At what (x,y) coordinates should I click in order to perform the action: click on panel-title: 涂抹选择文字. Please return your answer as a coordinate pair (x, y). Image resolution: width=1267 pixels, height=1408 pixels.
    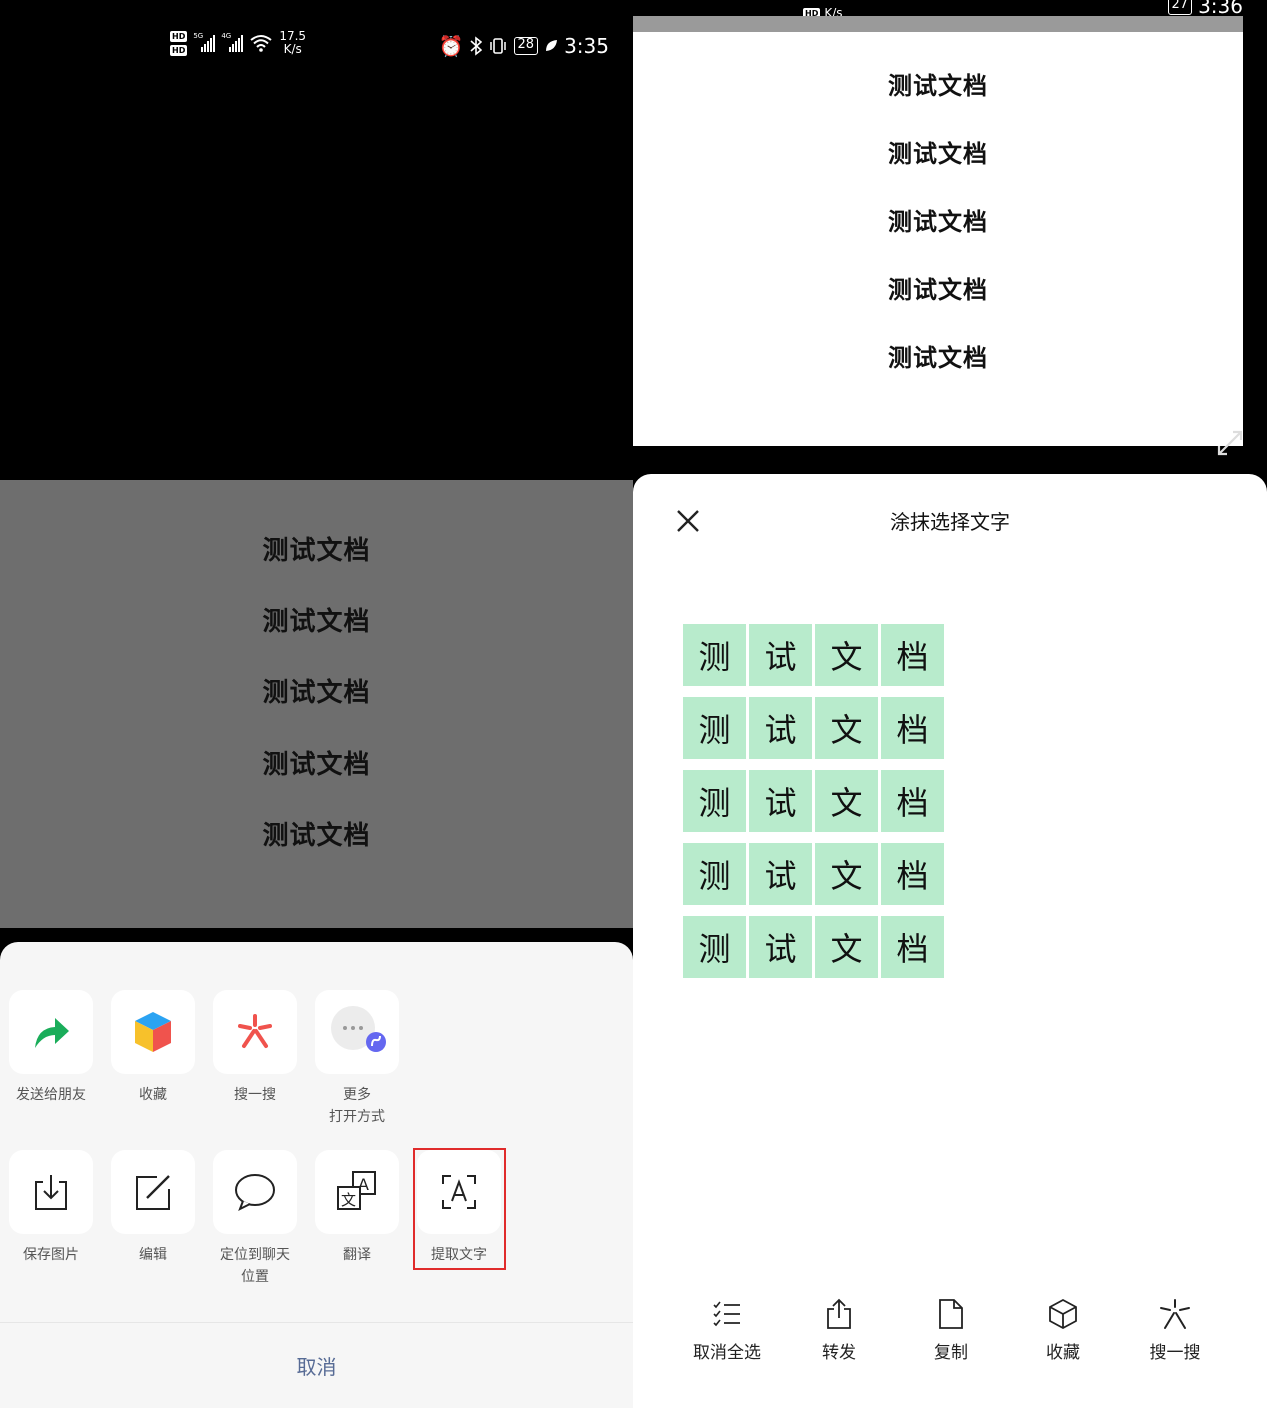
    Looking at the image, I should click on (950, 522).